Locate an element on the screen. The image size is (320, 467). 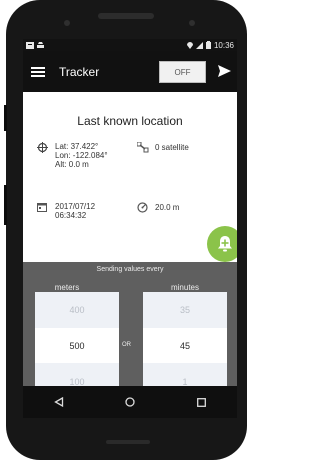
location-icon is located at coordinates (189, 45).